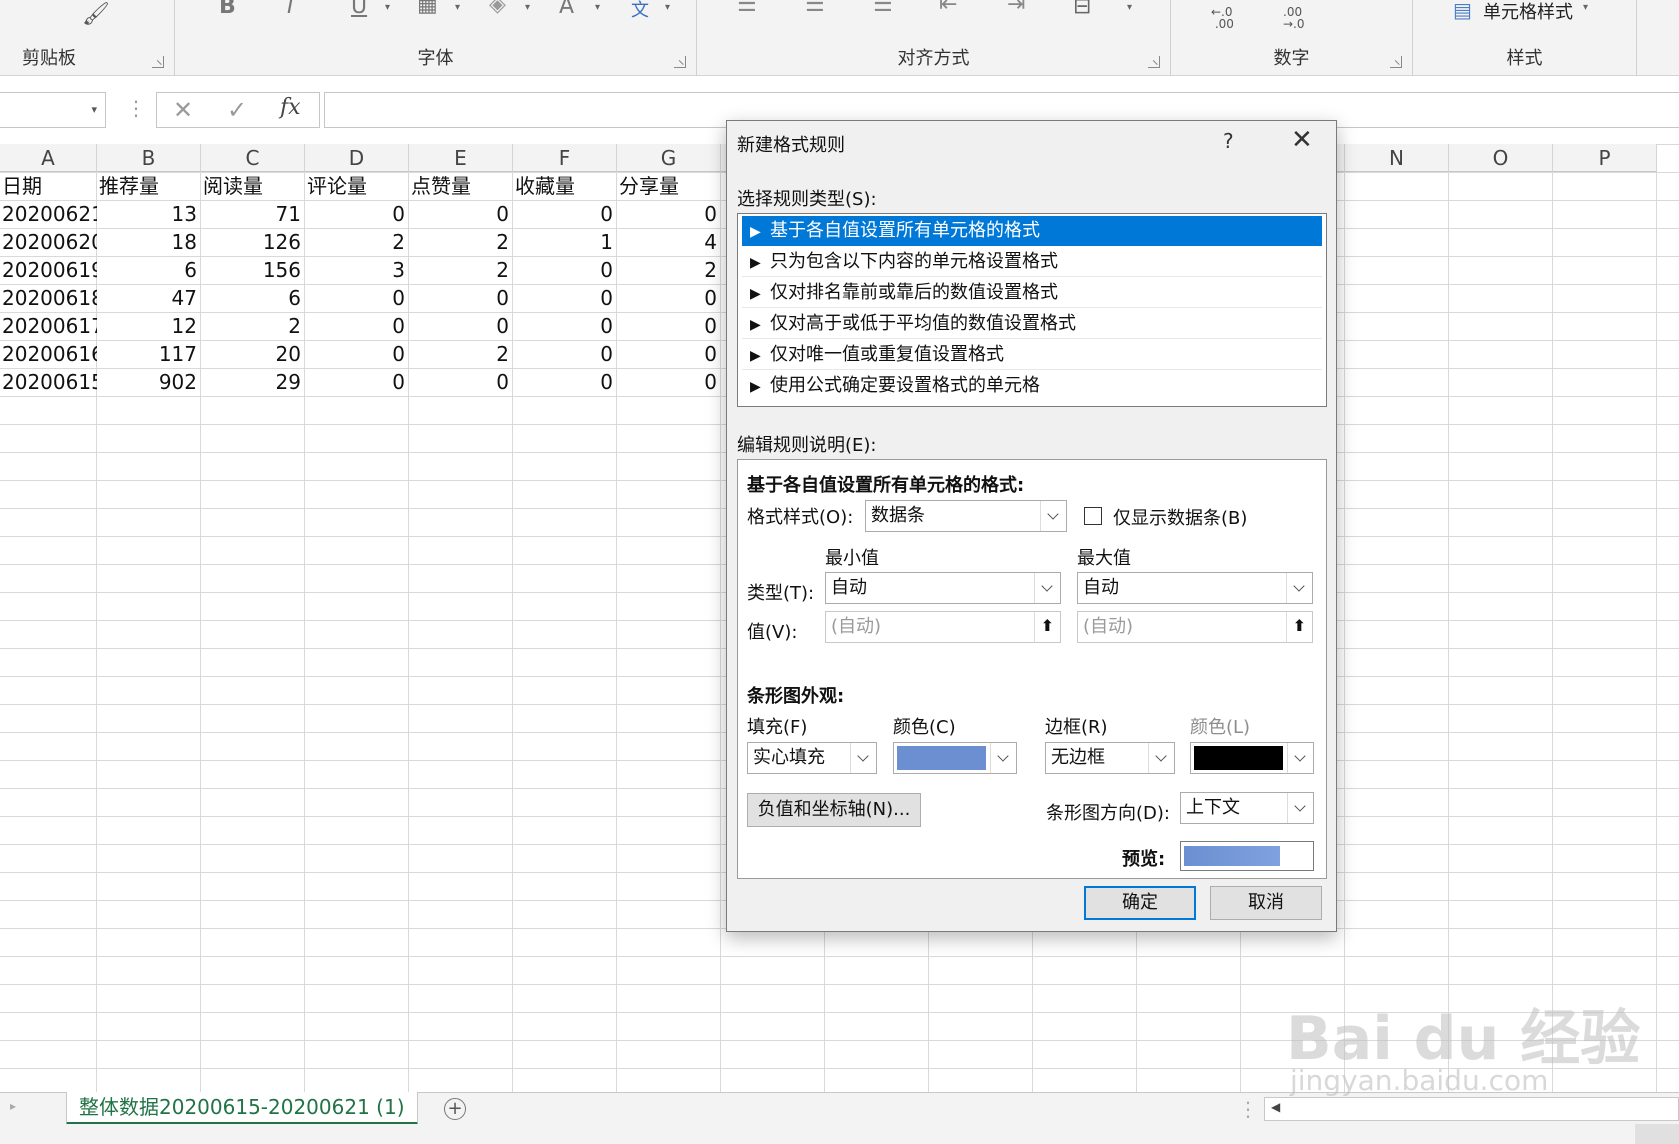  I want to click on range-select-icon: ⬆, so click(1047, 627).